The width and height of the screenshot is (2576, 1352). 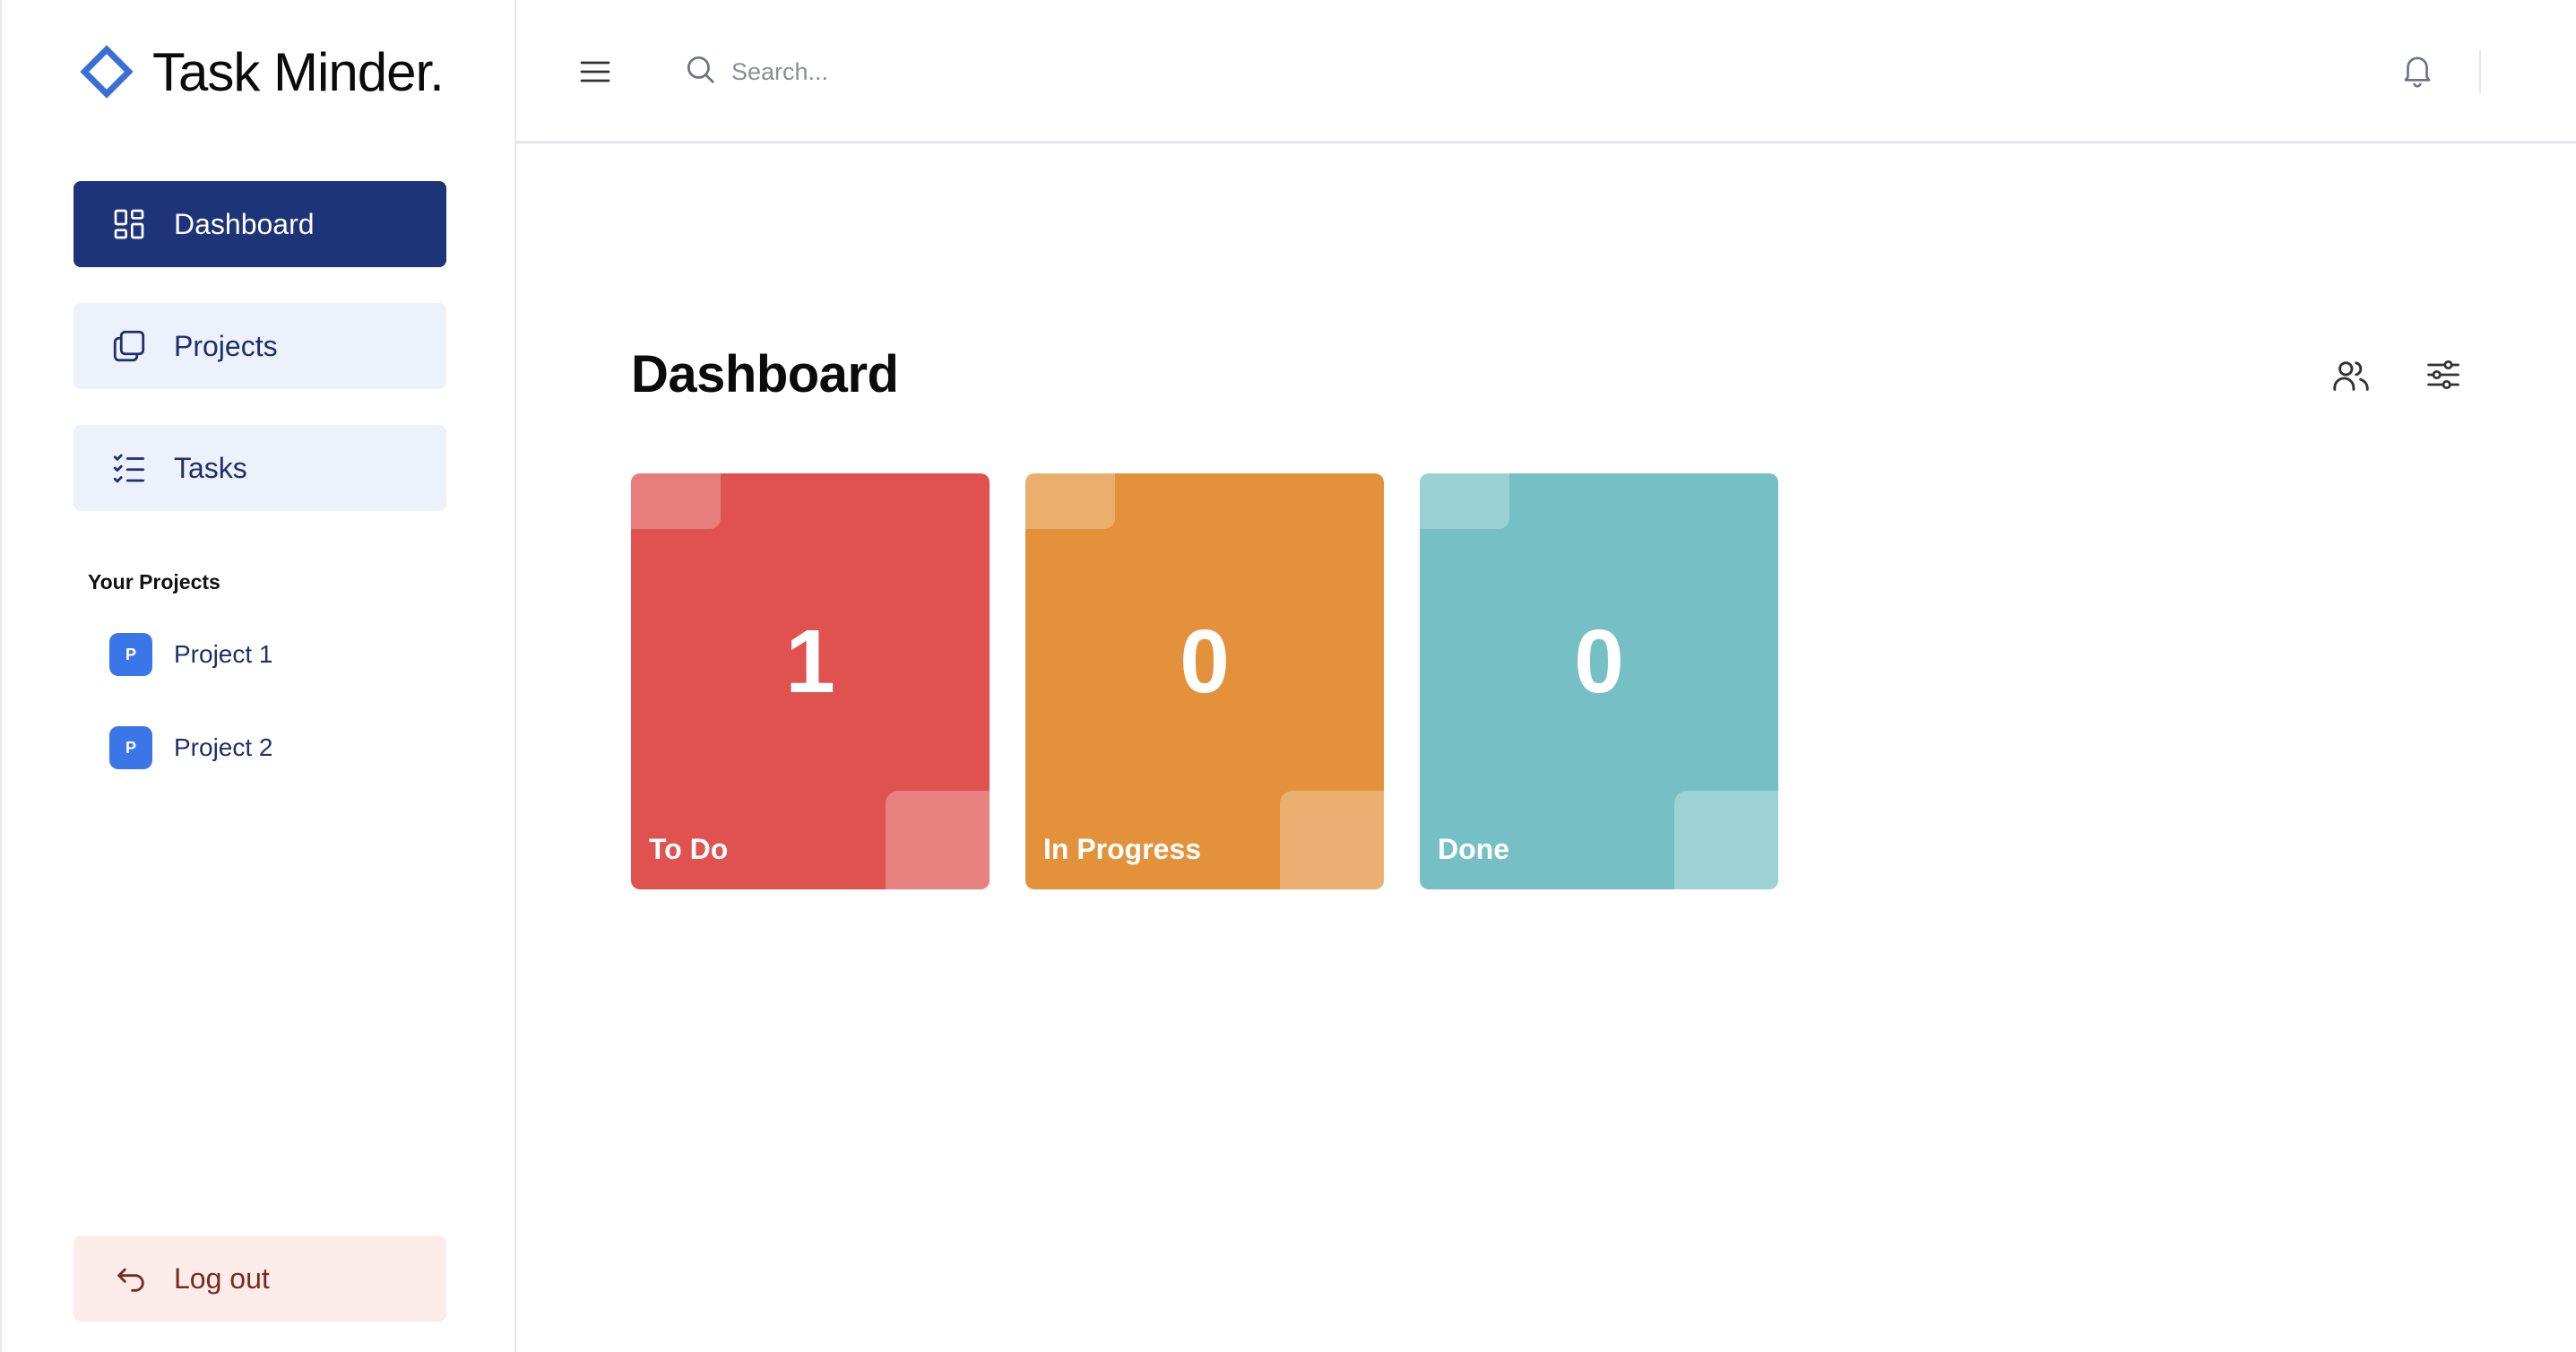 I want to click on page-title: Dashboard, so click(x=765, y=374).